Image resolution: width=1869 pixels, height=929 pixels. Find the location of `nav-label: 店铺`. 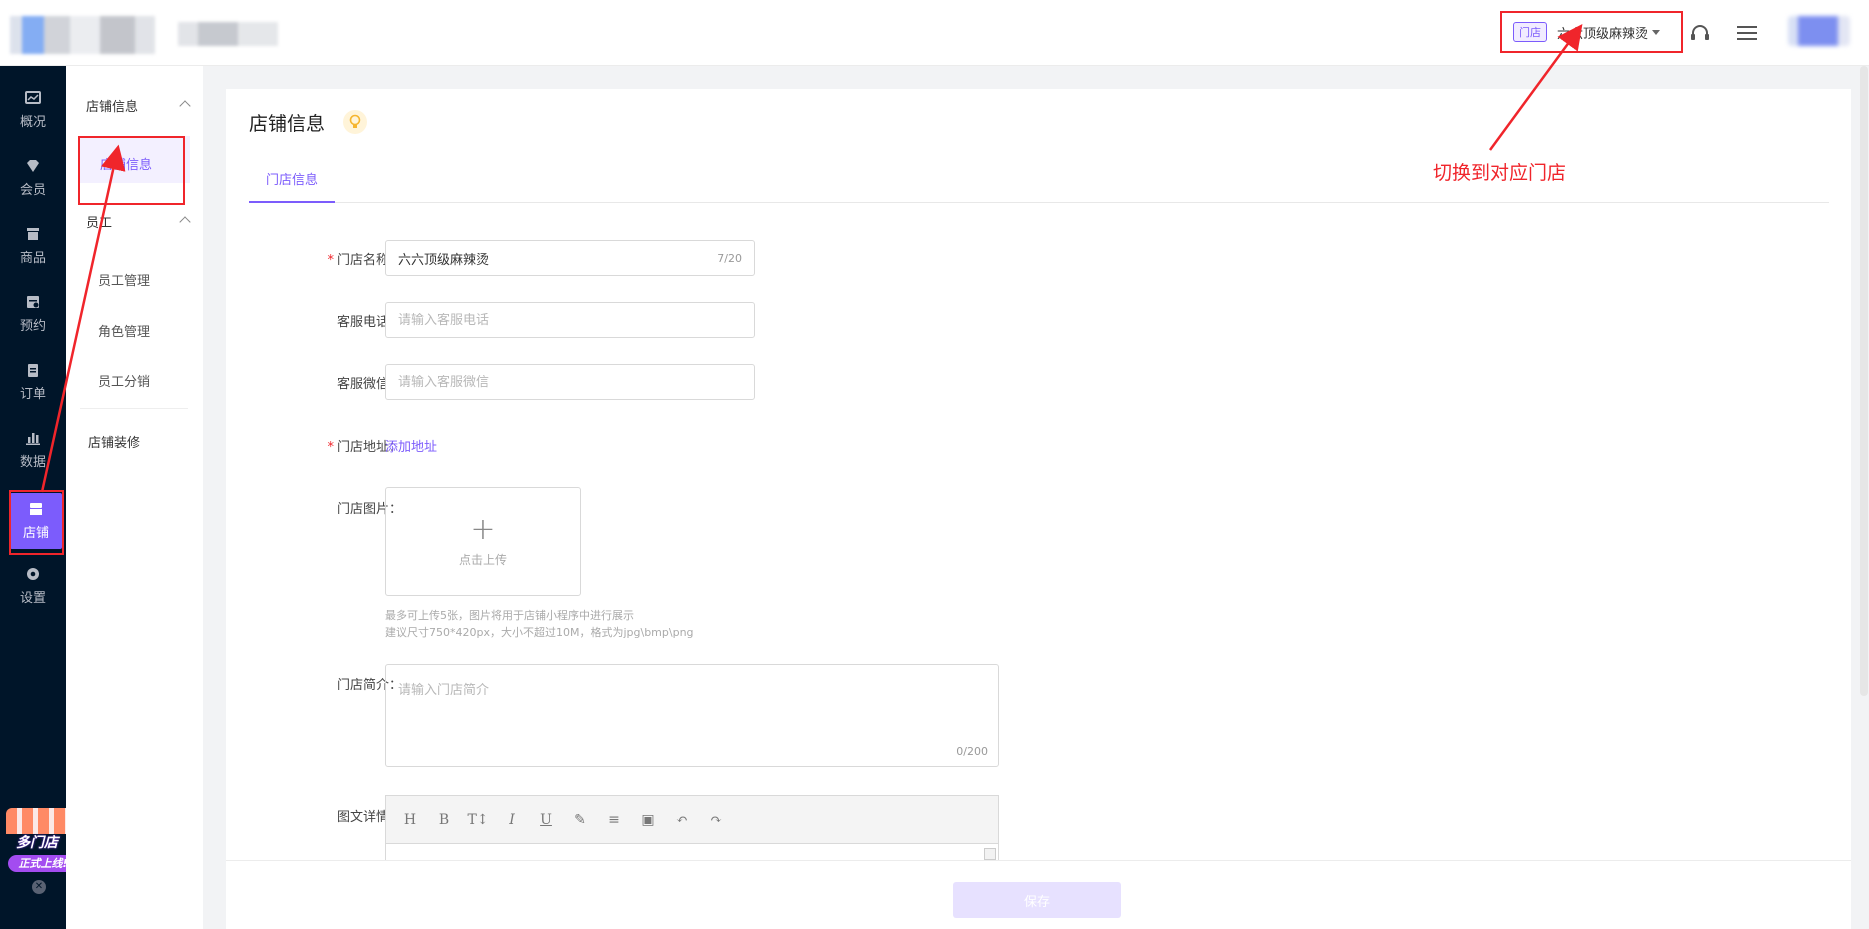

nav-label: 店铺 is located at coordinates (35, 533).